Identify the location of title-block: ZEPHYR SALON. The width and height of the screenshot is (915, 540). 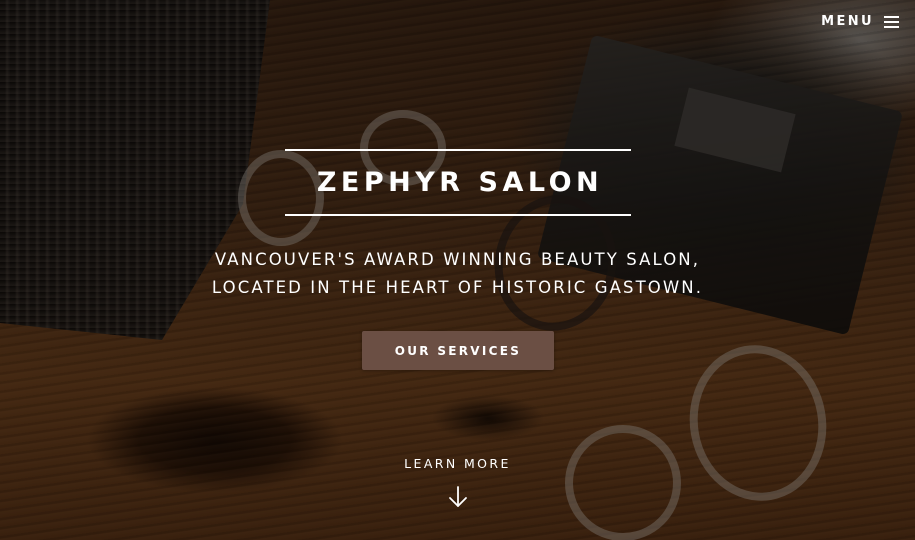
(458, 182).